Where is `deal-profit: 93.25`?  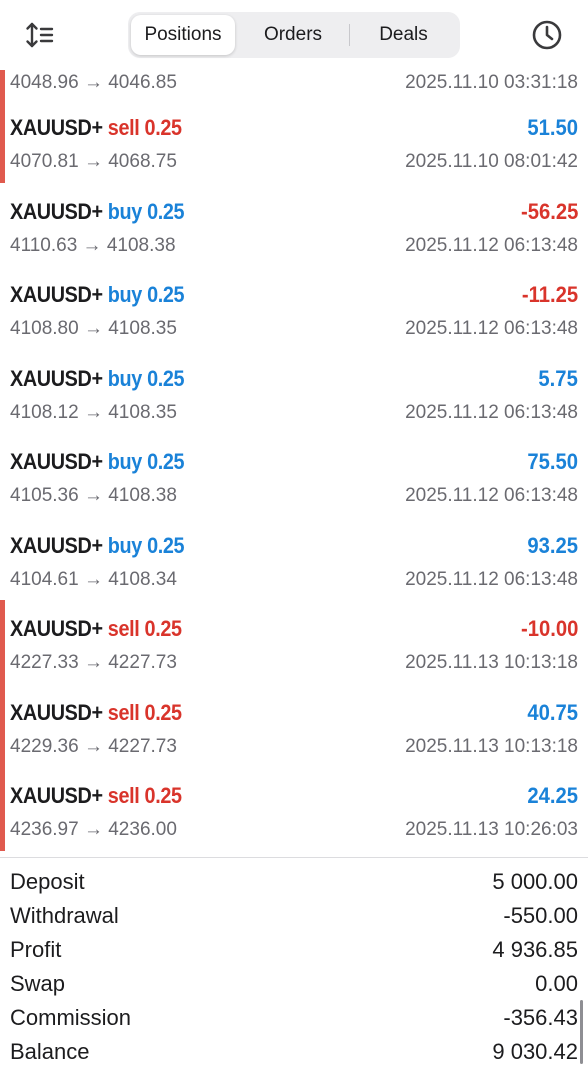 deal-profit: 93.25 is located at coordinates (552, 545).